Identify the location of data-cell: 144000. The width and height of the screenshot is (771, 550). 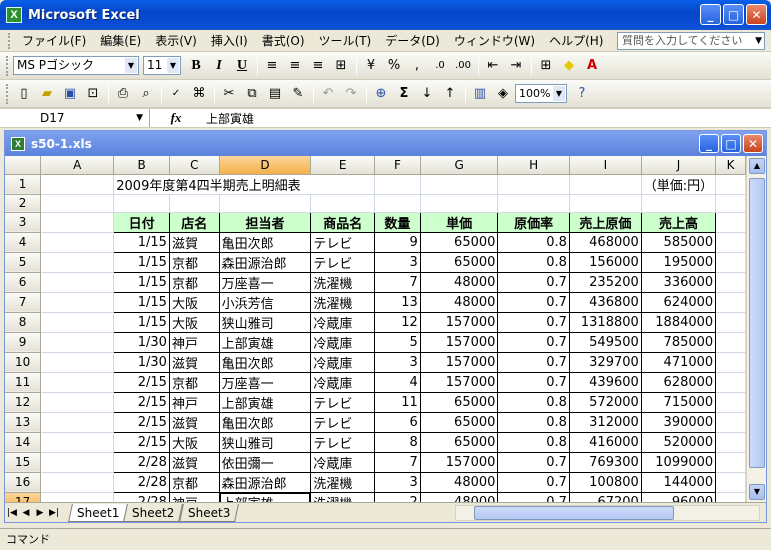
(678, 482).